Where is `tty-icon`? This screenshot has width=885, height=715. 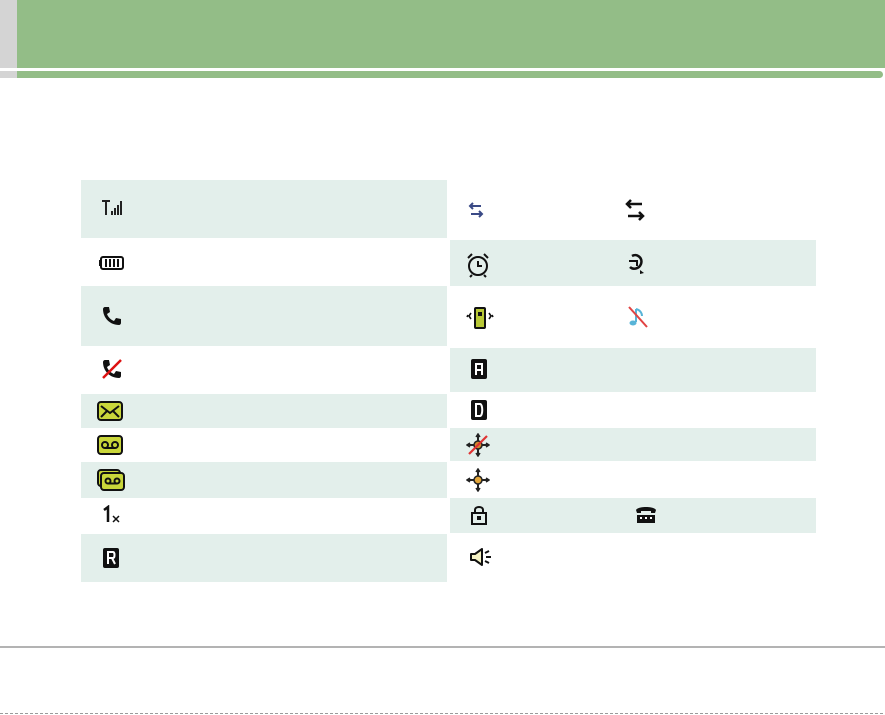
tty-icon is located at coordinates (646, 515).